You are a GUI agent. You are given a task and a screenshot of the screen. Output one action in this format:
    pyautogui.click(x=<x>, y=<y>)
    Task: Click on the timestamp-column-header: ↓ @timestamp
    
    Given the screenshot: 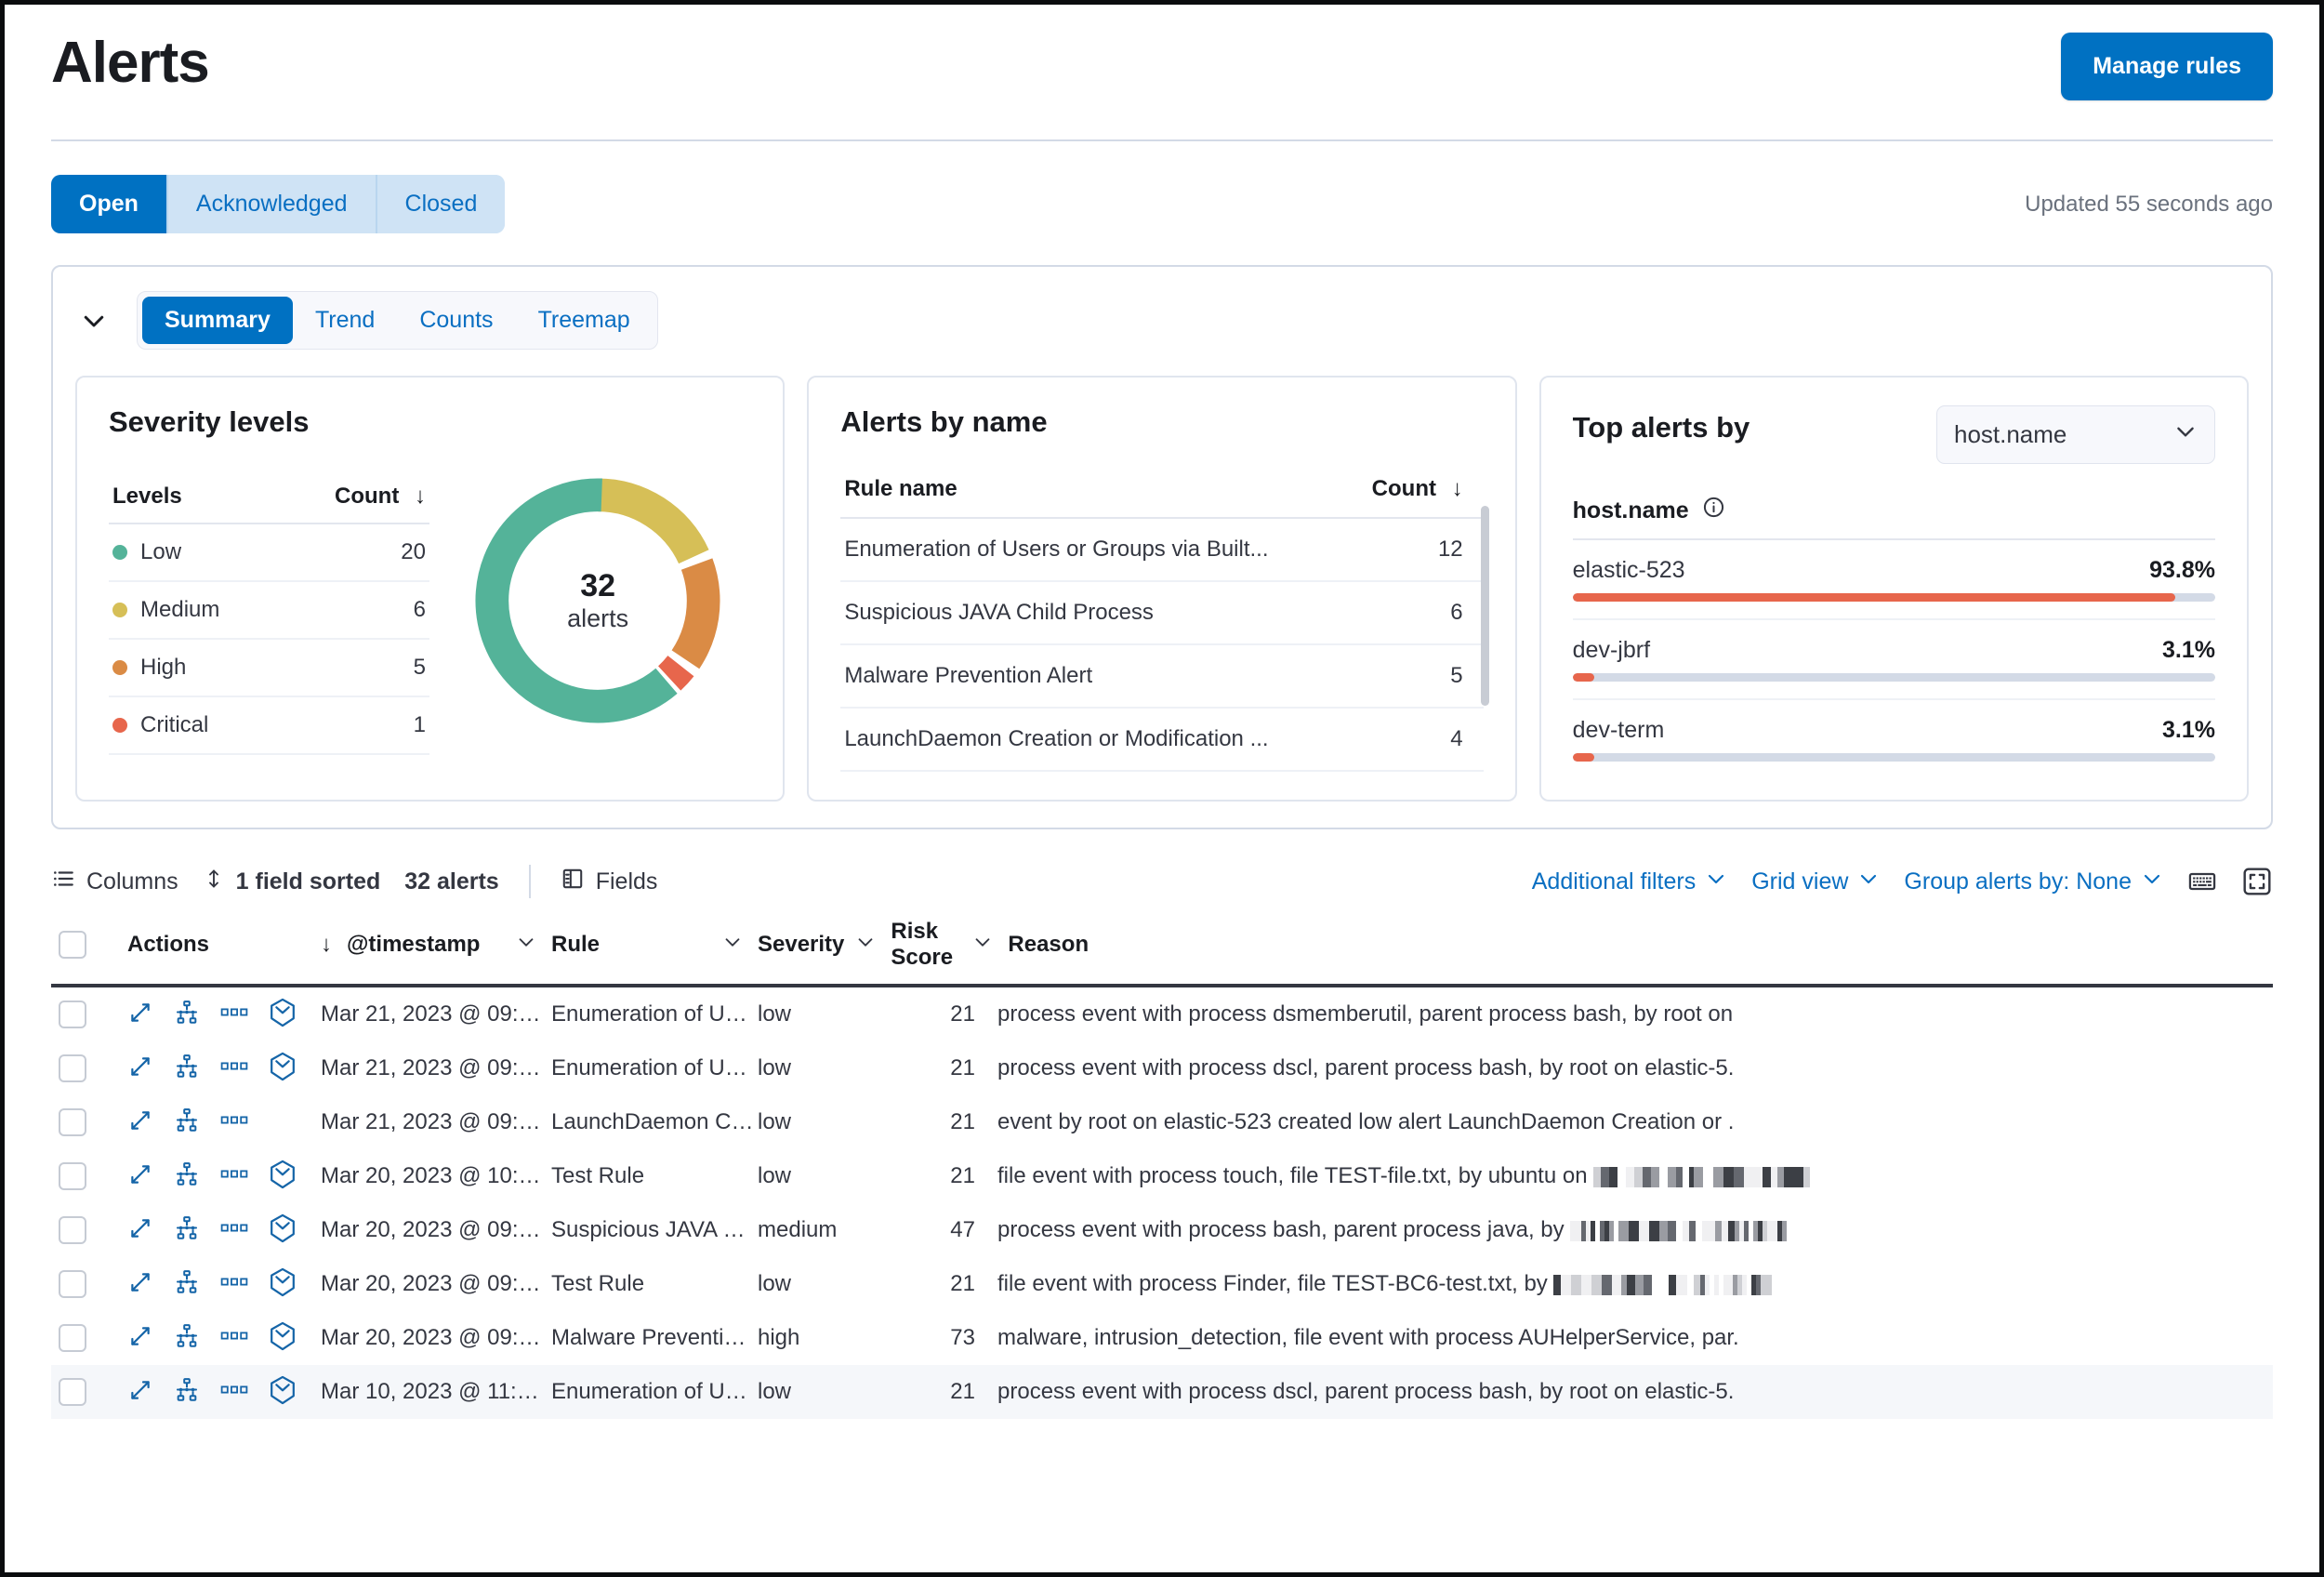 What is the action you would take?
    pyautogui.click(x=436, y=945)
    